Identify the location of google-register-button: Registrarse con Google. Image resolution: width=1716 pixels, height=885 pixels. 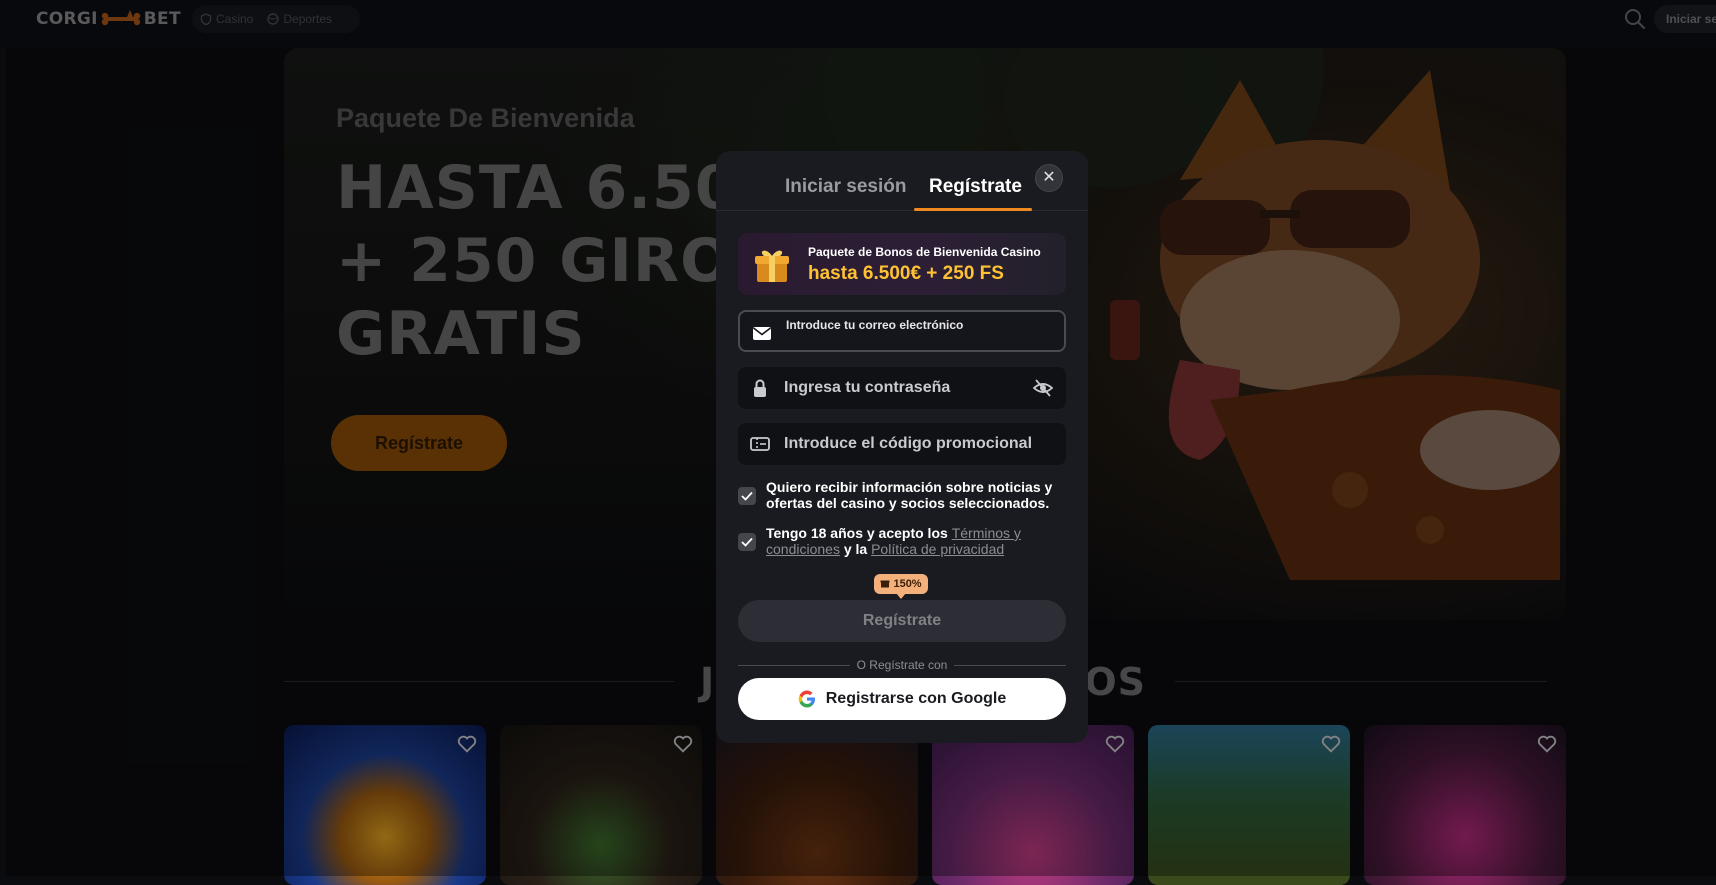
(902, 699).